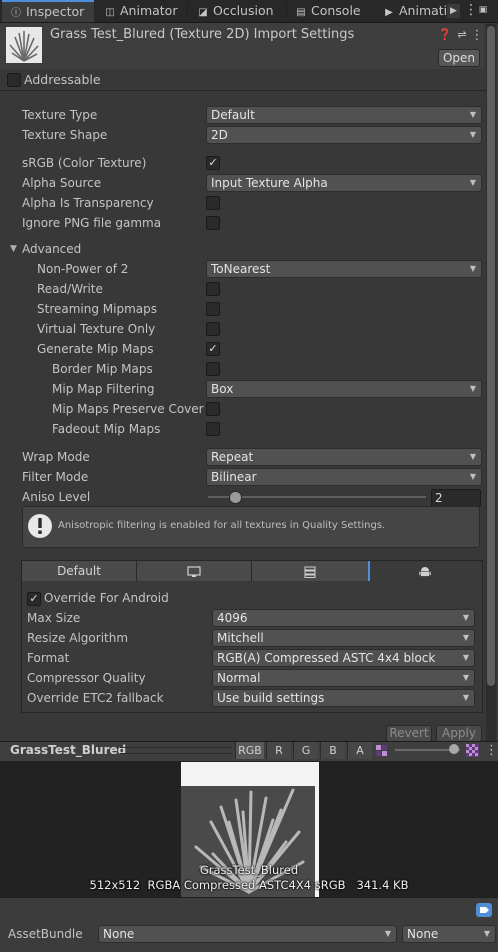 The image size is (498, 952). What do you see at coordinates (106, 598) in the screenshot?
I see `override-android-label: Override For Android` at bounding box center [106, 598].